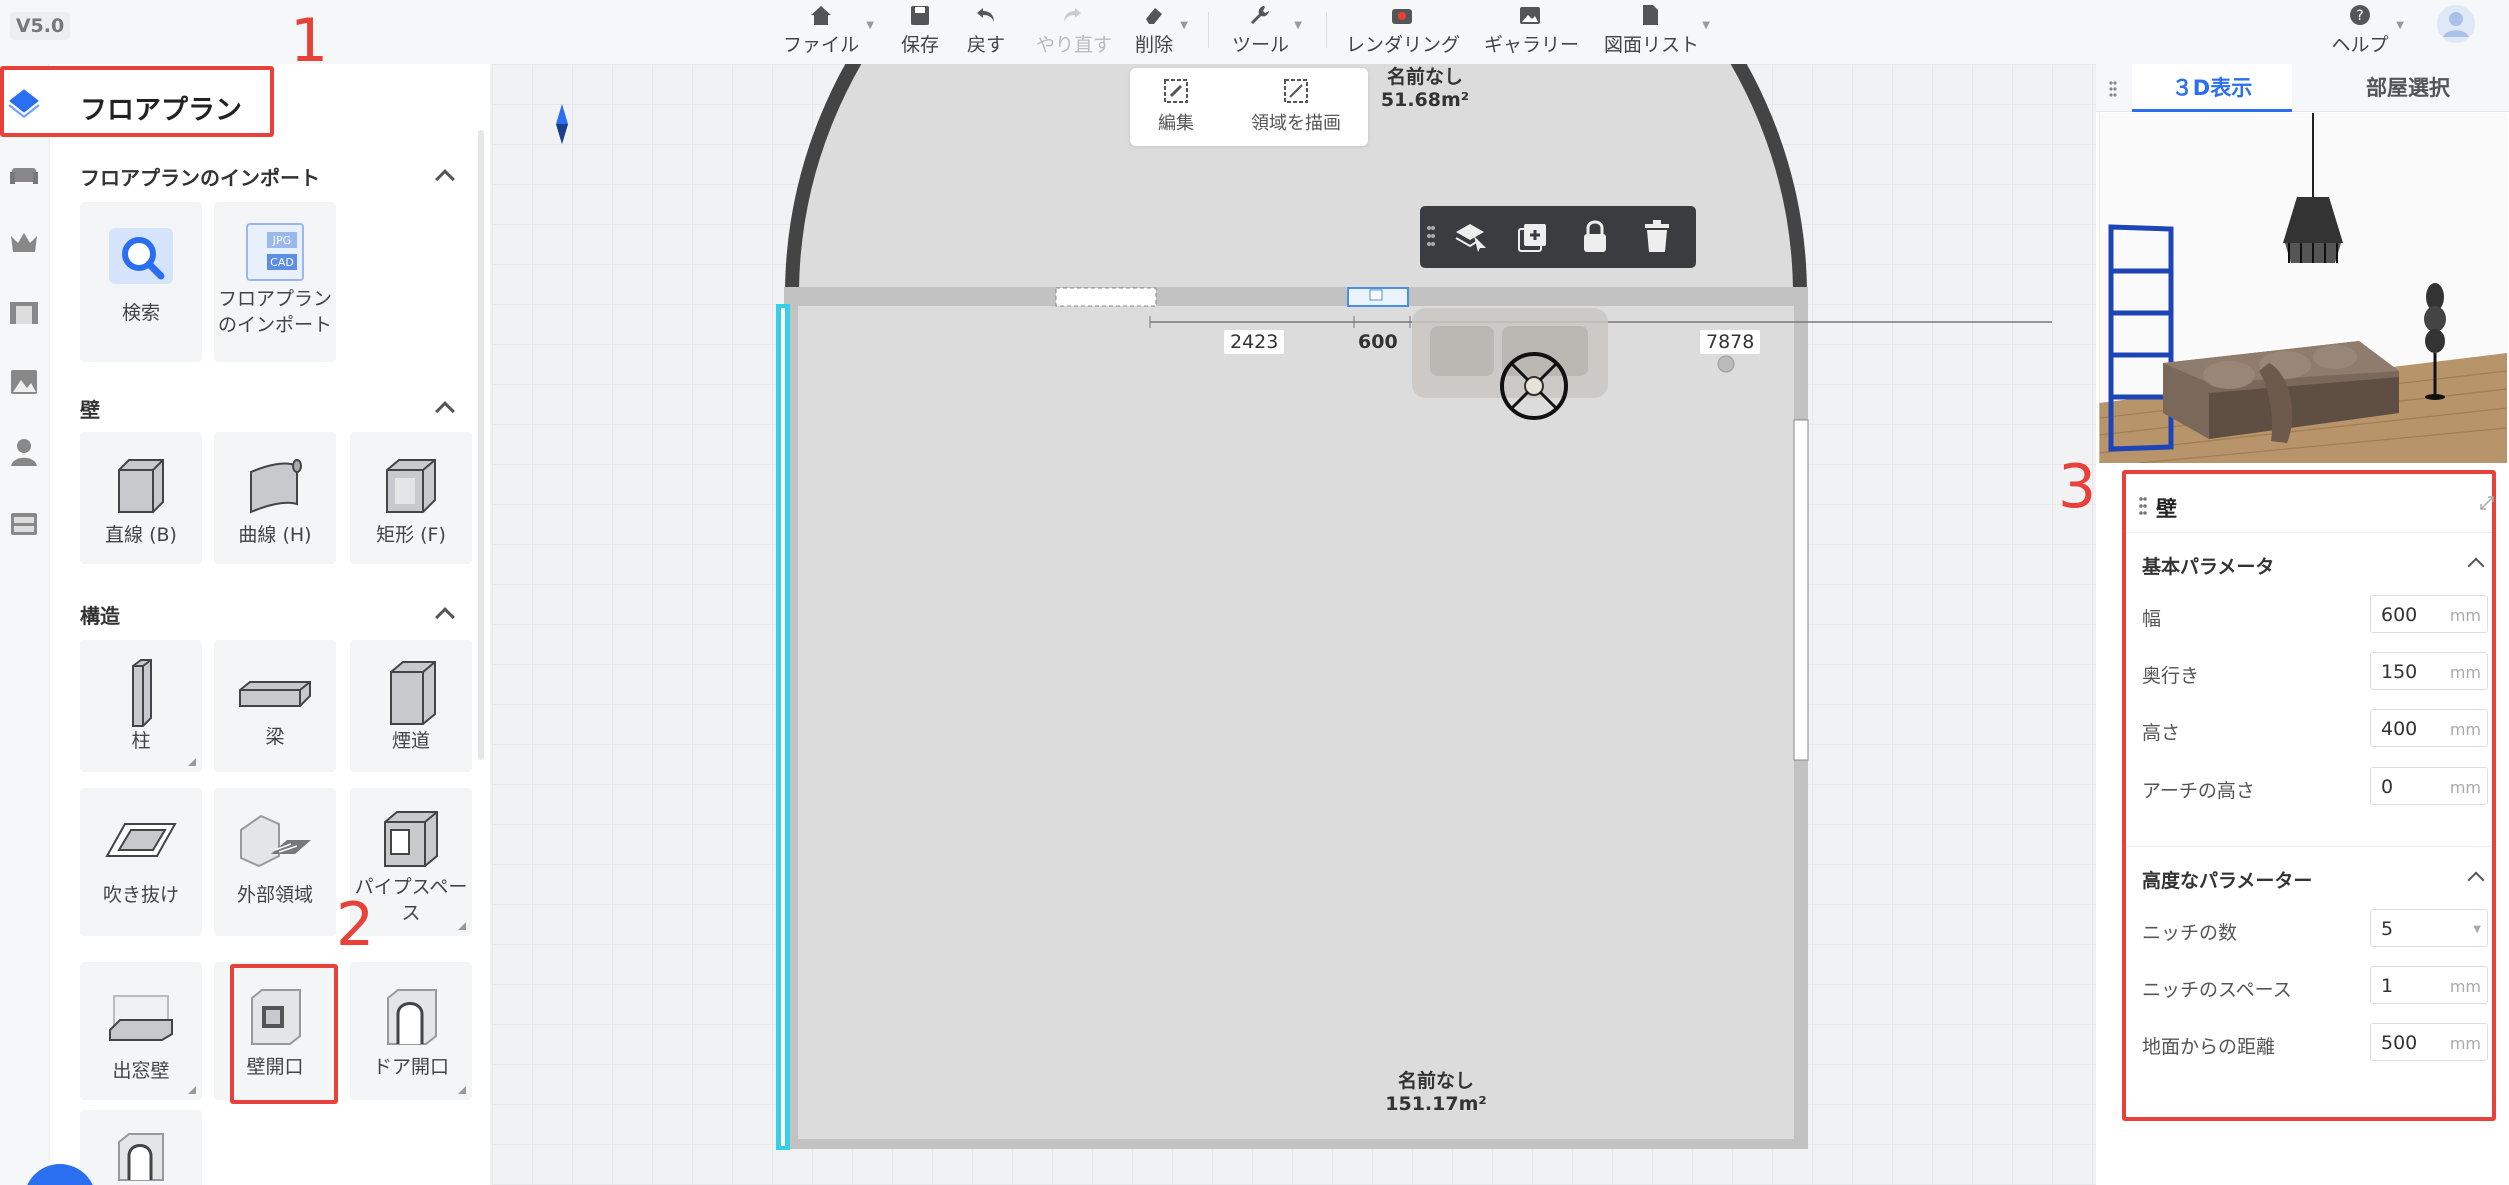 This screenshot has width=2509, height=1185. Describe the element at coordinates (24, 452) in the screenshot. I see `user-model-icon` at that location.